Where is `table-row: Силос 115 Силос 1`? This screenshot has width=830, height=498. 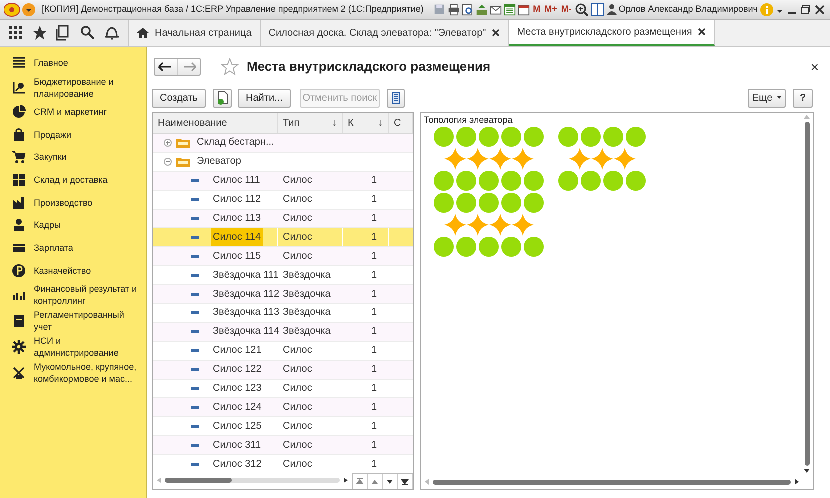 table-row: Силос 115 Силос 1 is located at coordinates (283, 256).